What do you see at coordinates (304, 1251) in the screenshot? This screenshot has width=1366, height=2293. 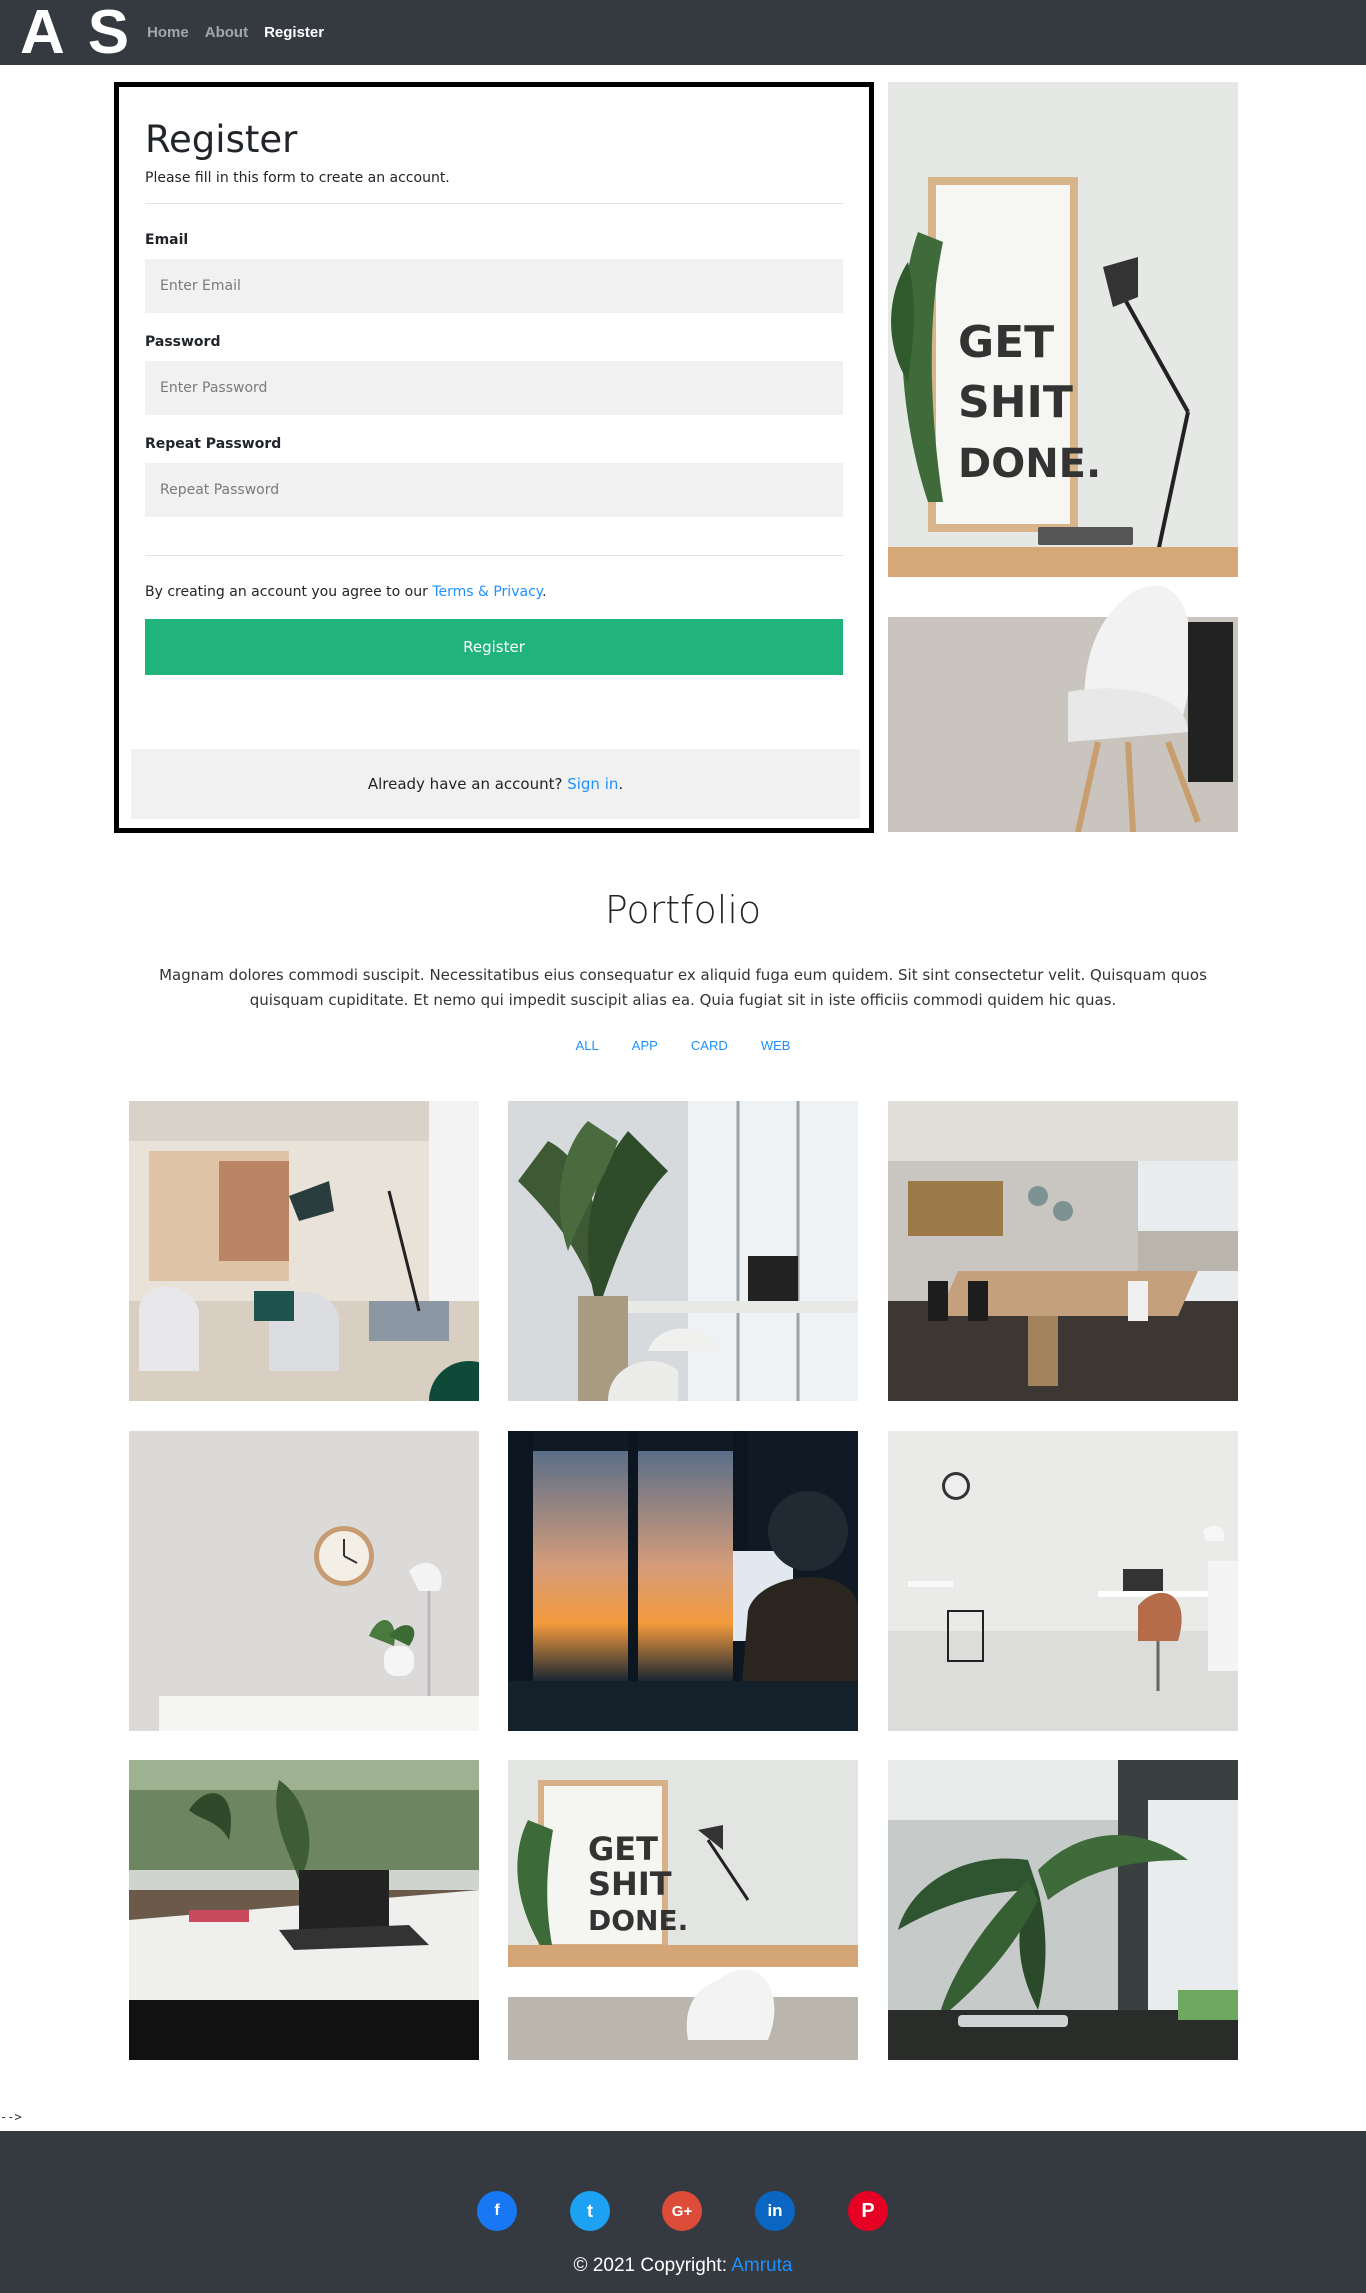 I see `portfolio-item-lounge` at bounding box center [304, 1251].